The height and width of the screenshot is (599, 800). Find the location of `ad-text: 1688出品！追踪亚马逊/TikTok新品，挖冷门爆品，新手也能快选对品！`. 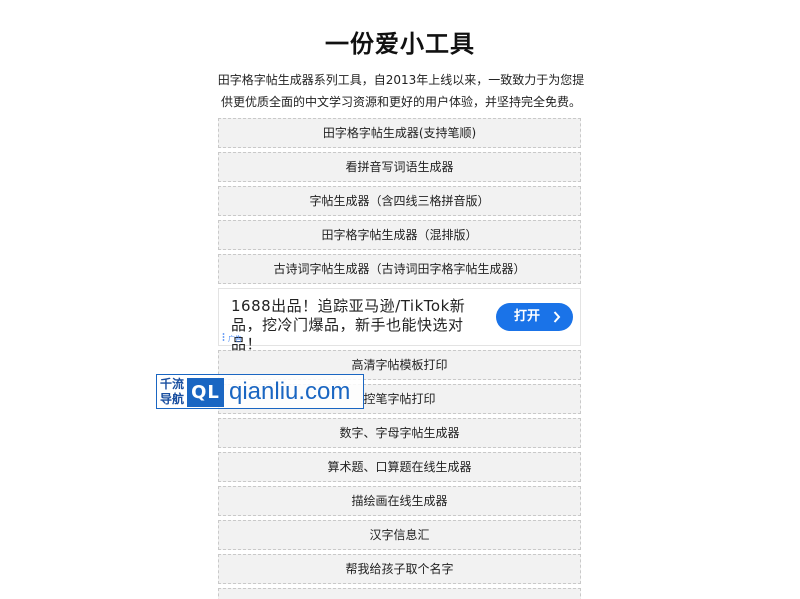

ad-text: 1688出品！追踪亚马逊/TikTok新品，挖冷门爆品，新手也能快选对品！ is located at coordinates (348, 325).